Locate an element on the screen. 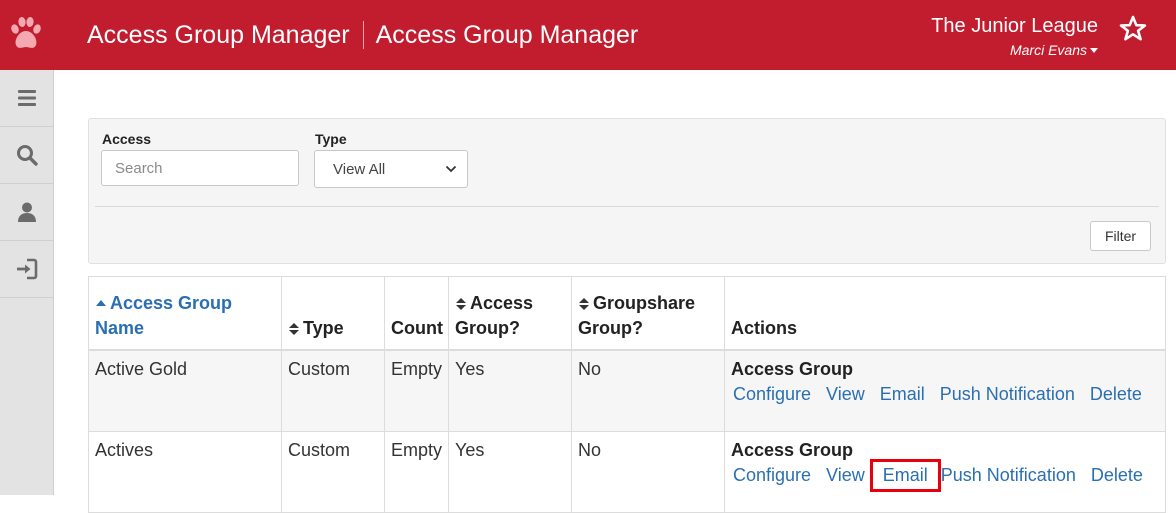 This screenshot has width=1176, height=513. sidebar-item-menu is located at coordinates (26, 98).